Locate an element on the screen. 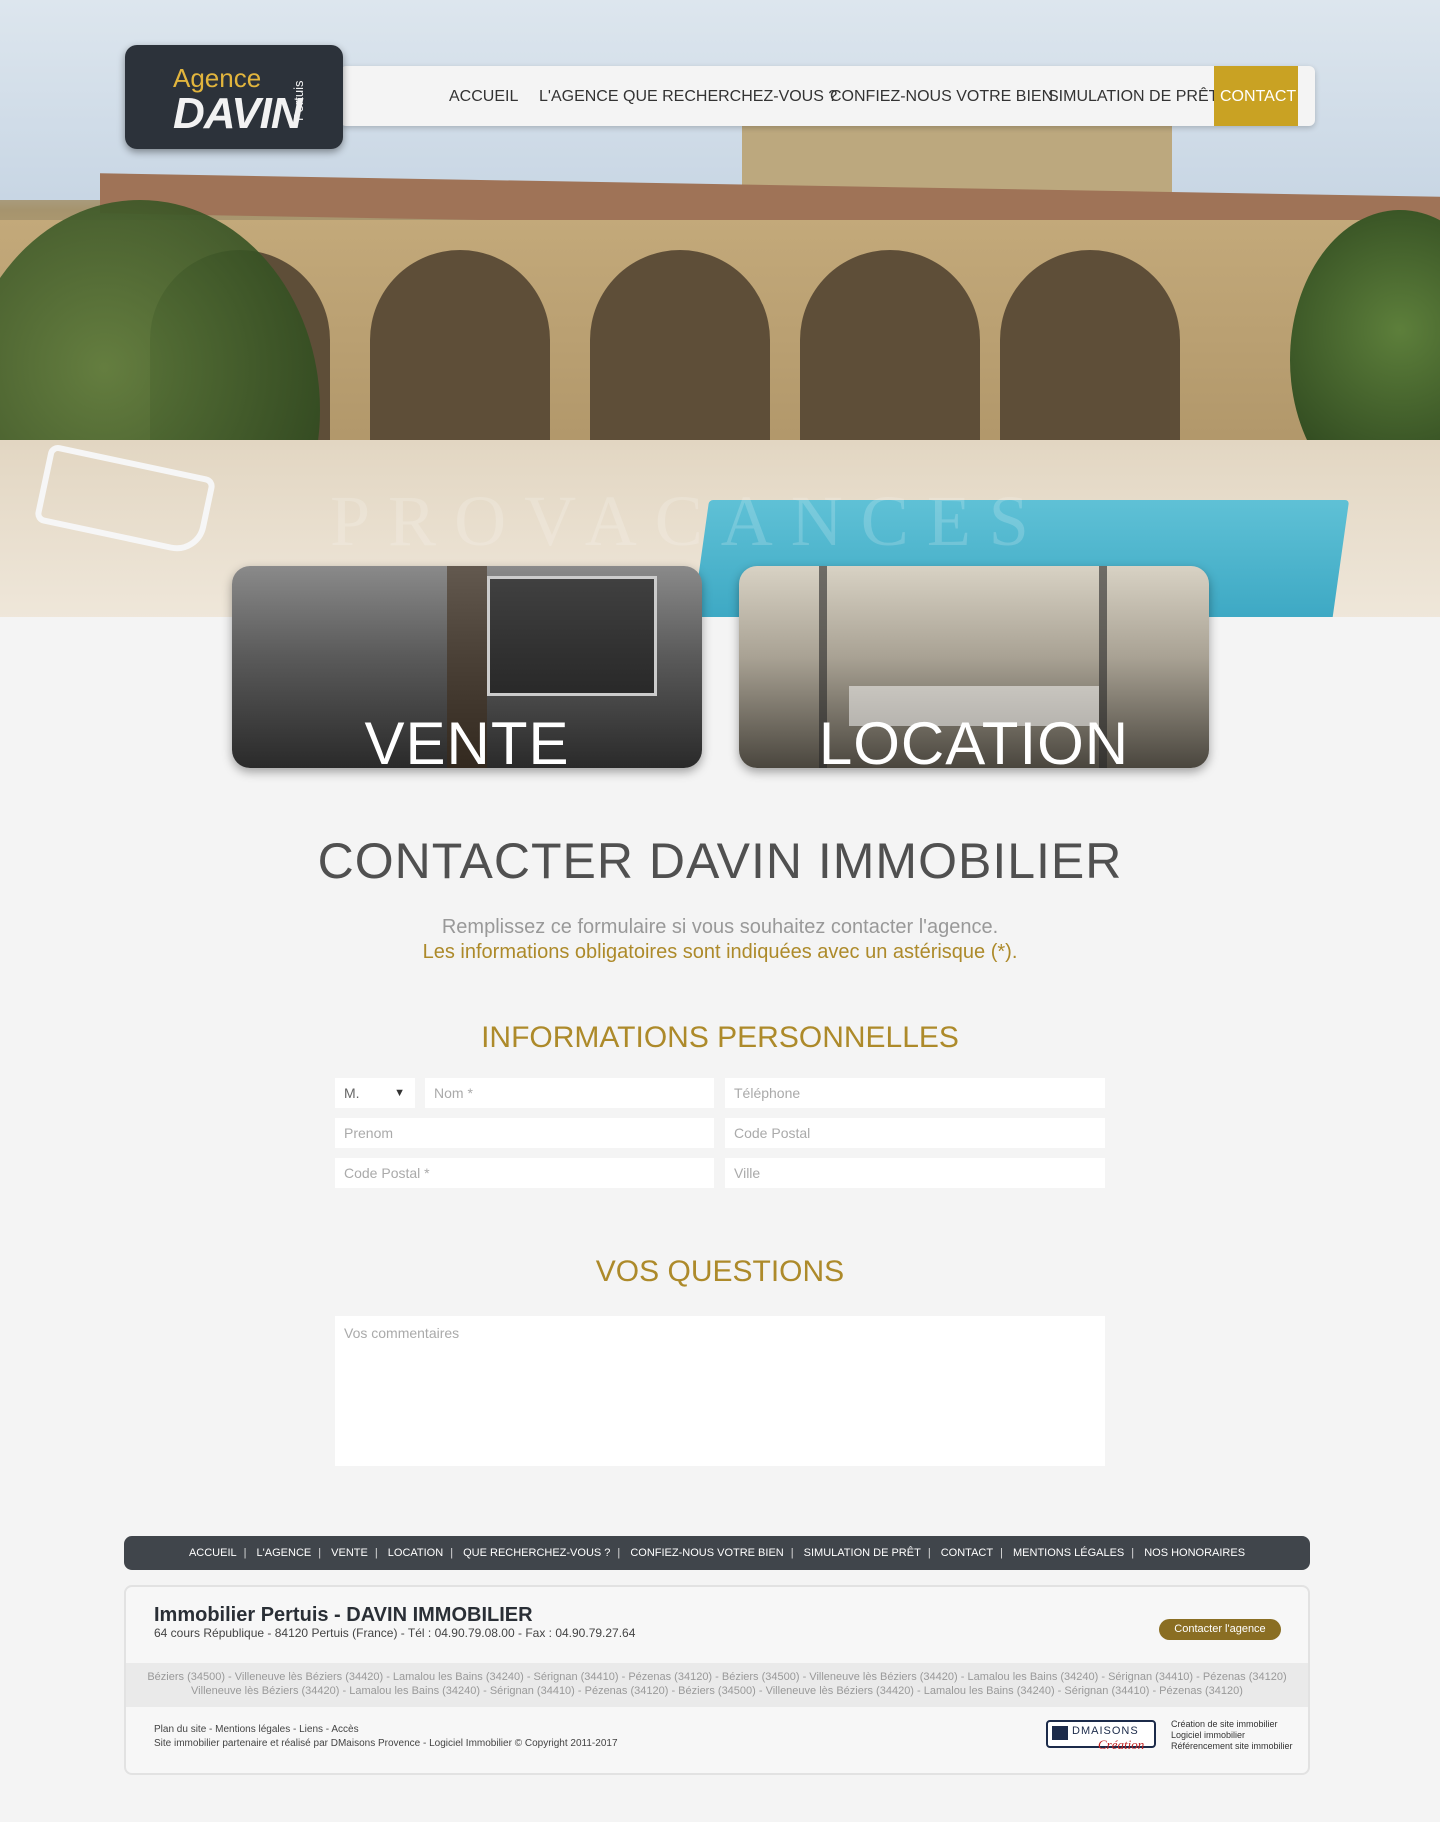 This screenshot has height=1822, width=1440. footer-company-name: Immobilier Pertuis - DAVIN IMMOBILIER is located at coordinates (343, 1615).